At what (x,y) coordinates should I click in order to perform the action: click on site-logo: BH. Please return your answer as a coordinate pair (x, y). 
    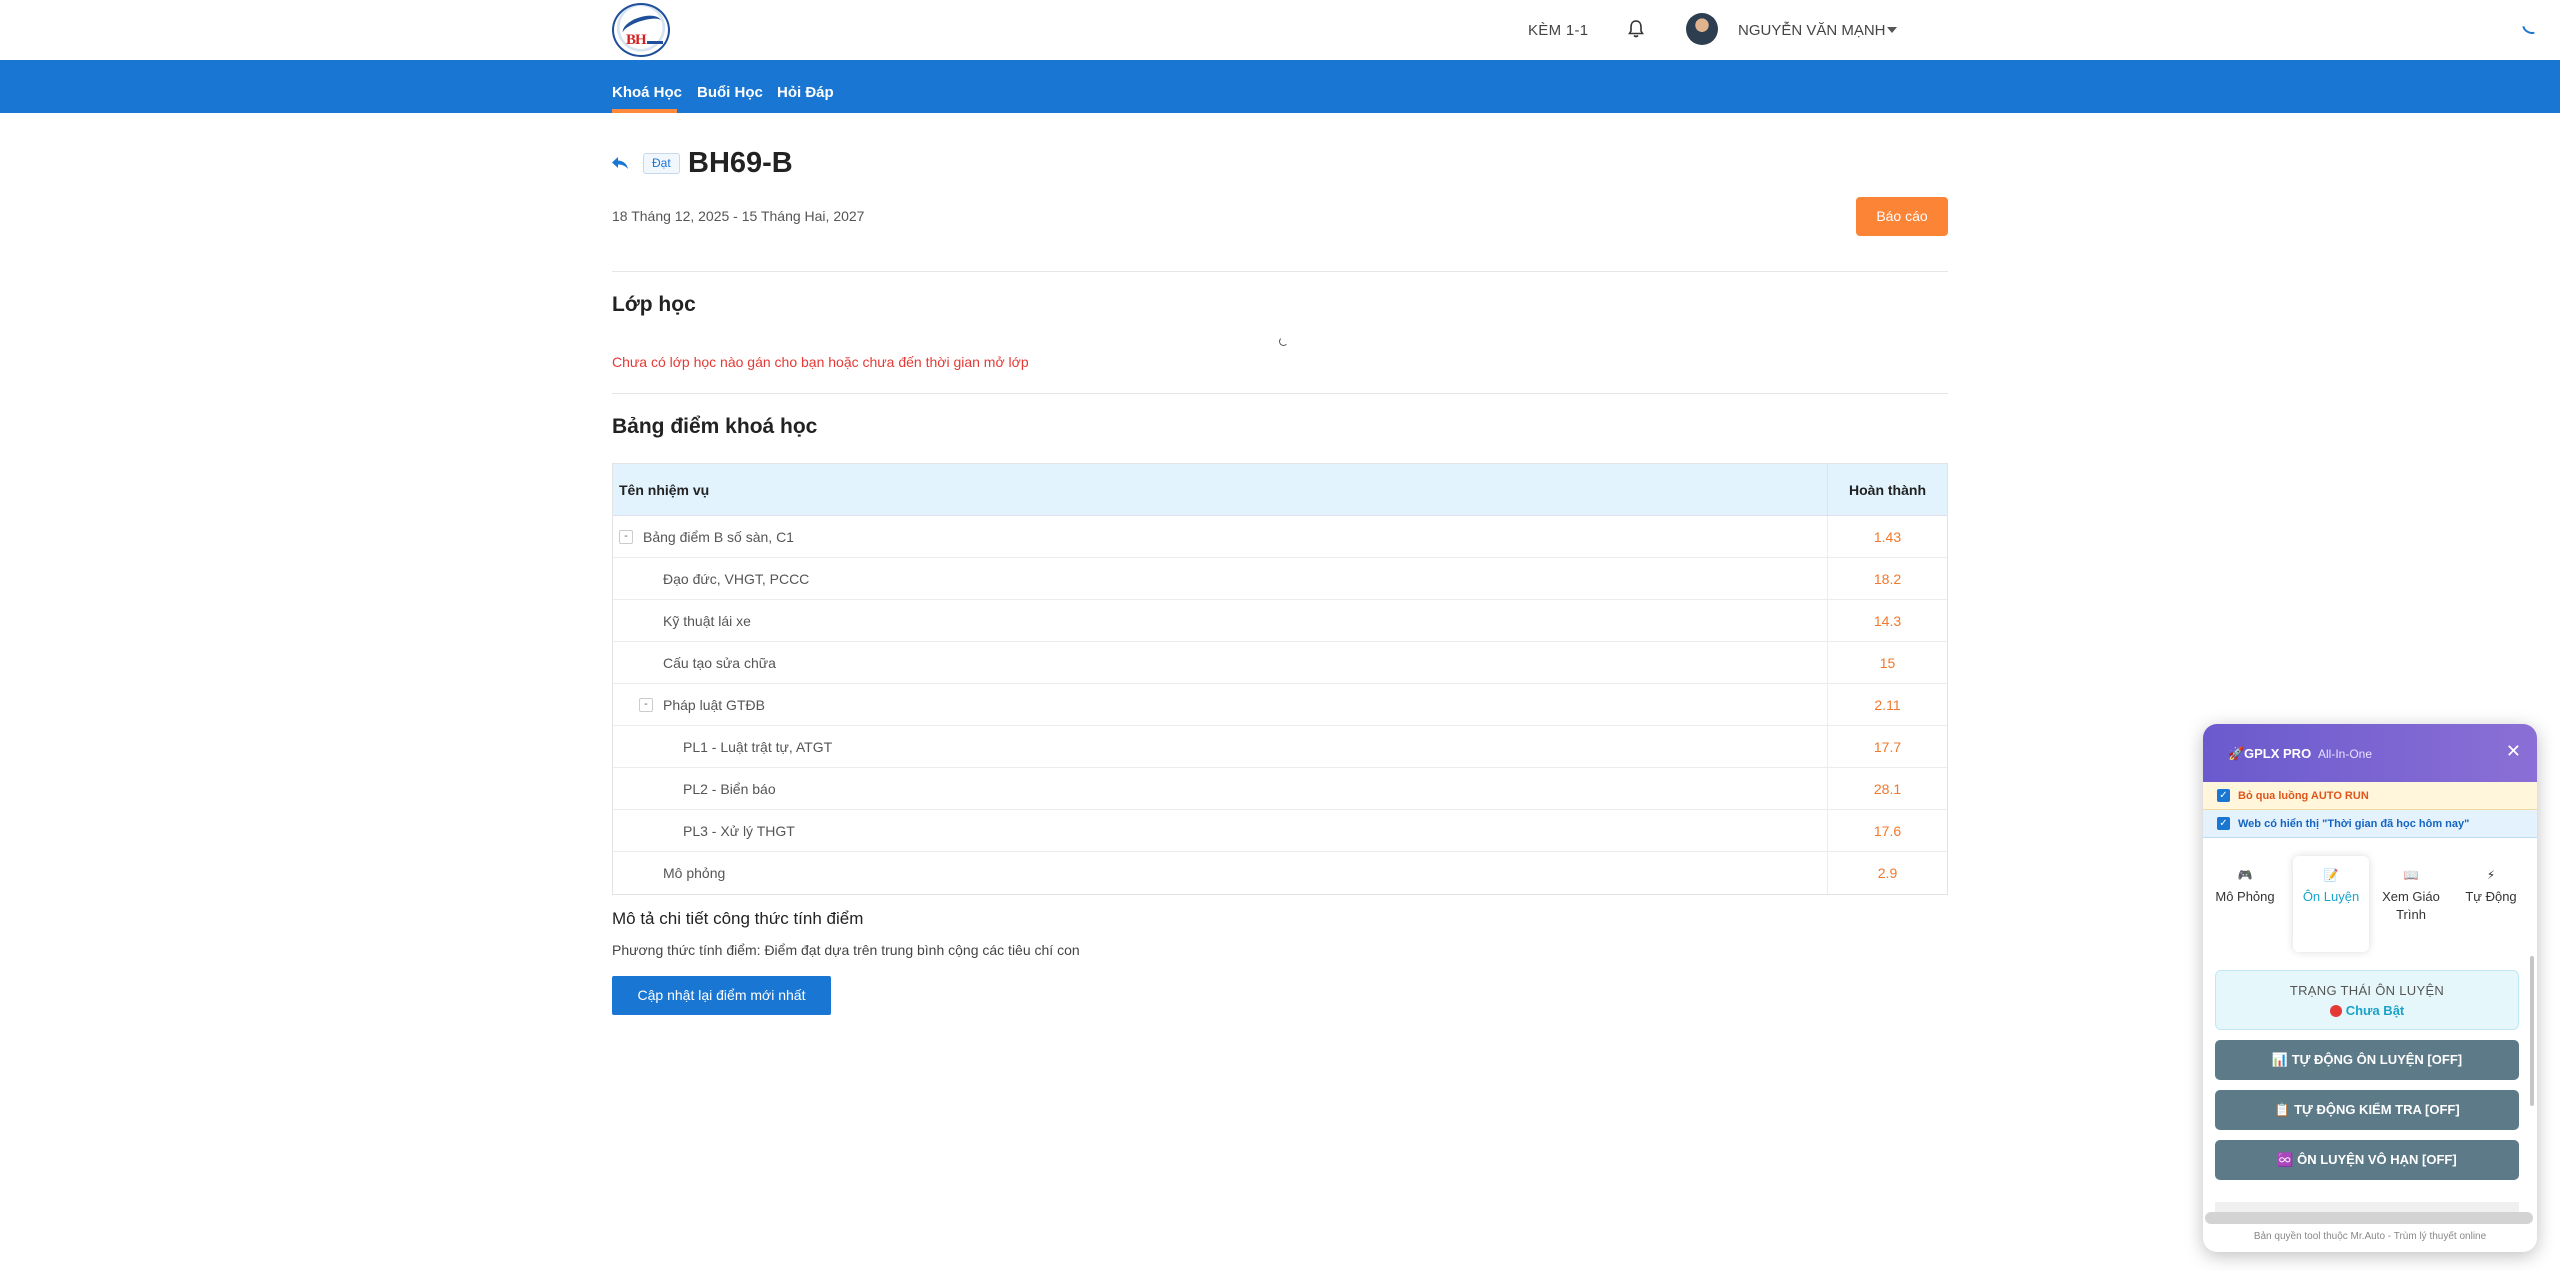
    Looking at the image, I should click on (641, 30).